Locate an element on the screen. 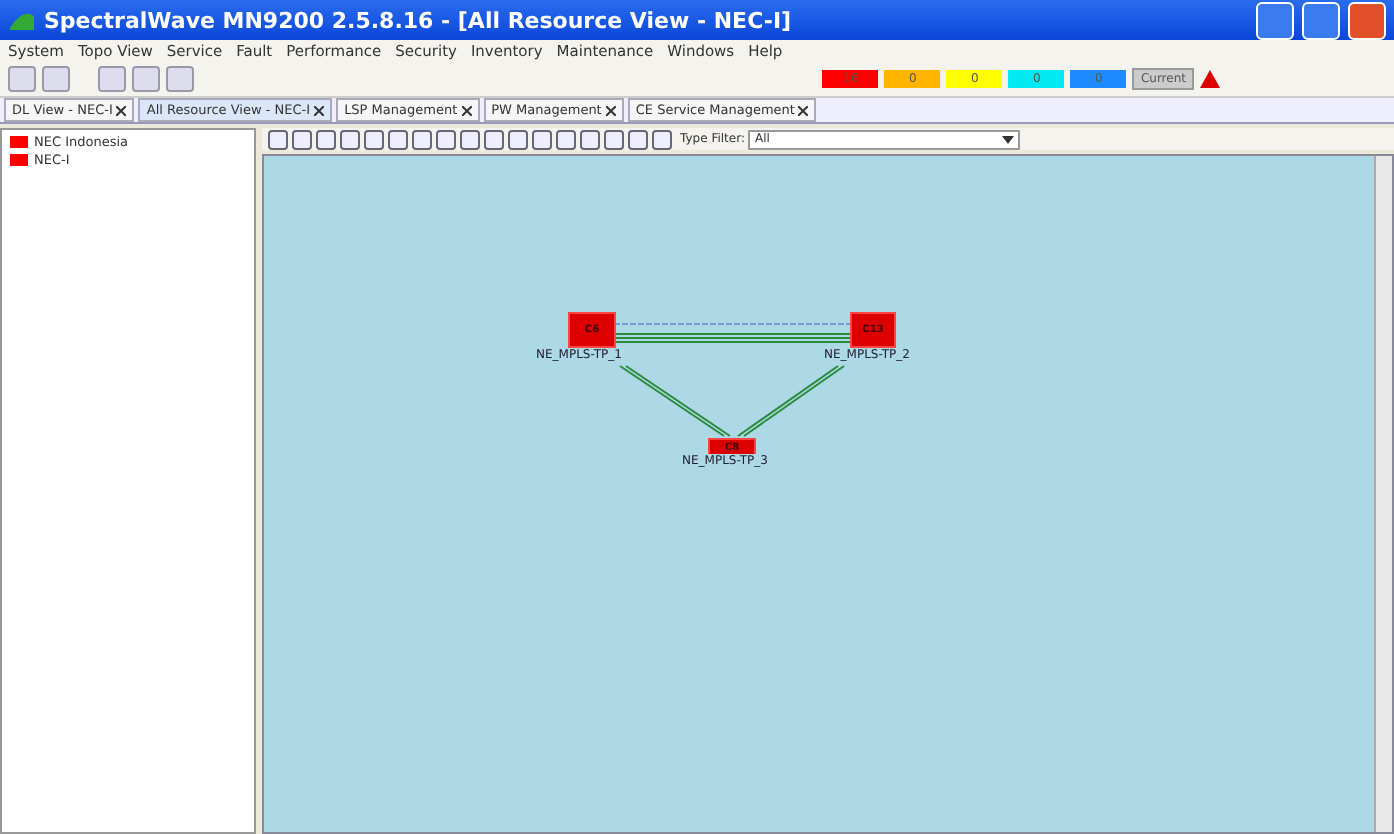 The image size is (1394, 834). minimize-button is located at coordinates (1275, 20).